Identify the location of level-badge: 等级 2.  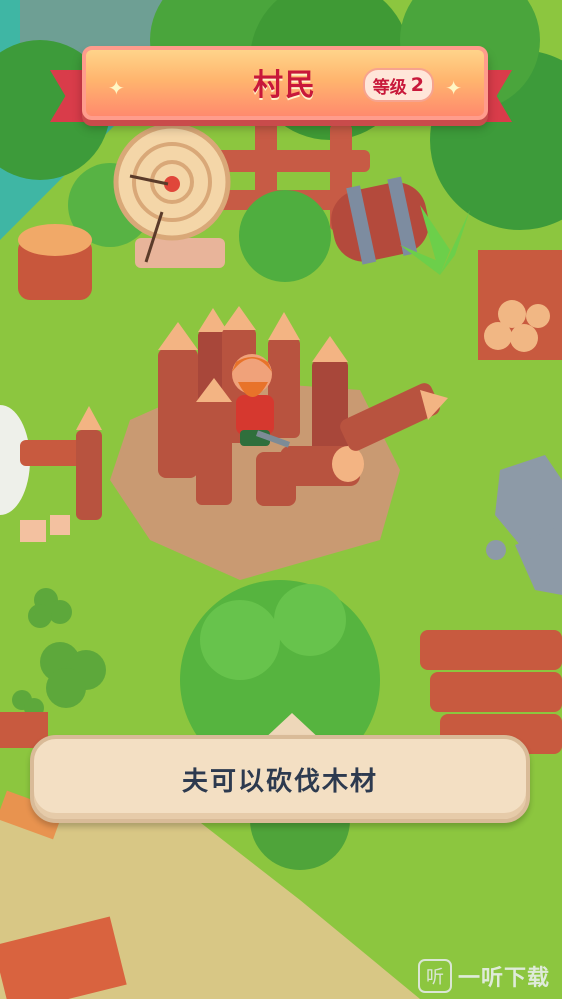
(398, 85).